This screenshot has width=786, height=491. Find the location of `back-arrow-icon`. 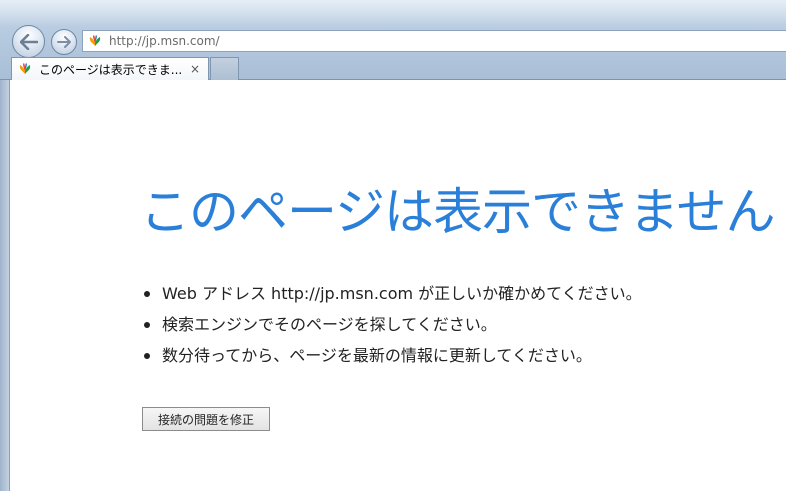

back-arrow-icon is located at coordinates (28, 41).